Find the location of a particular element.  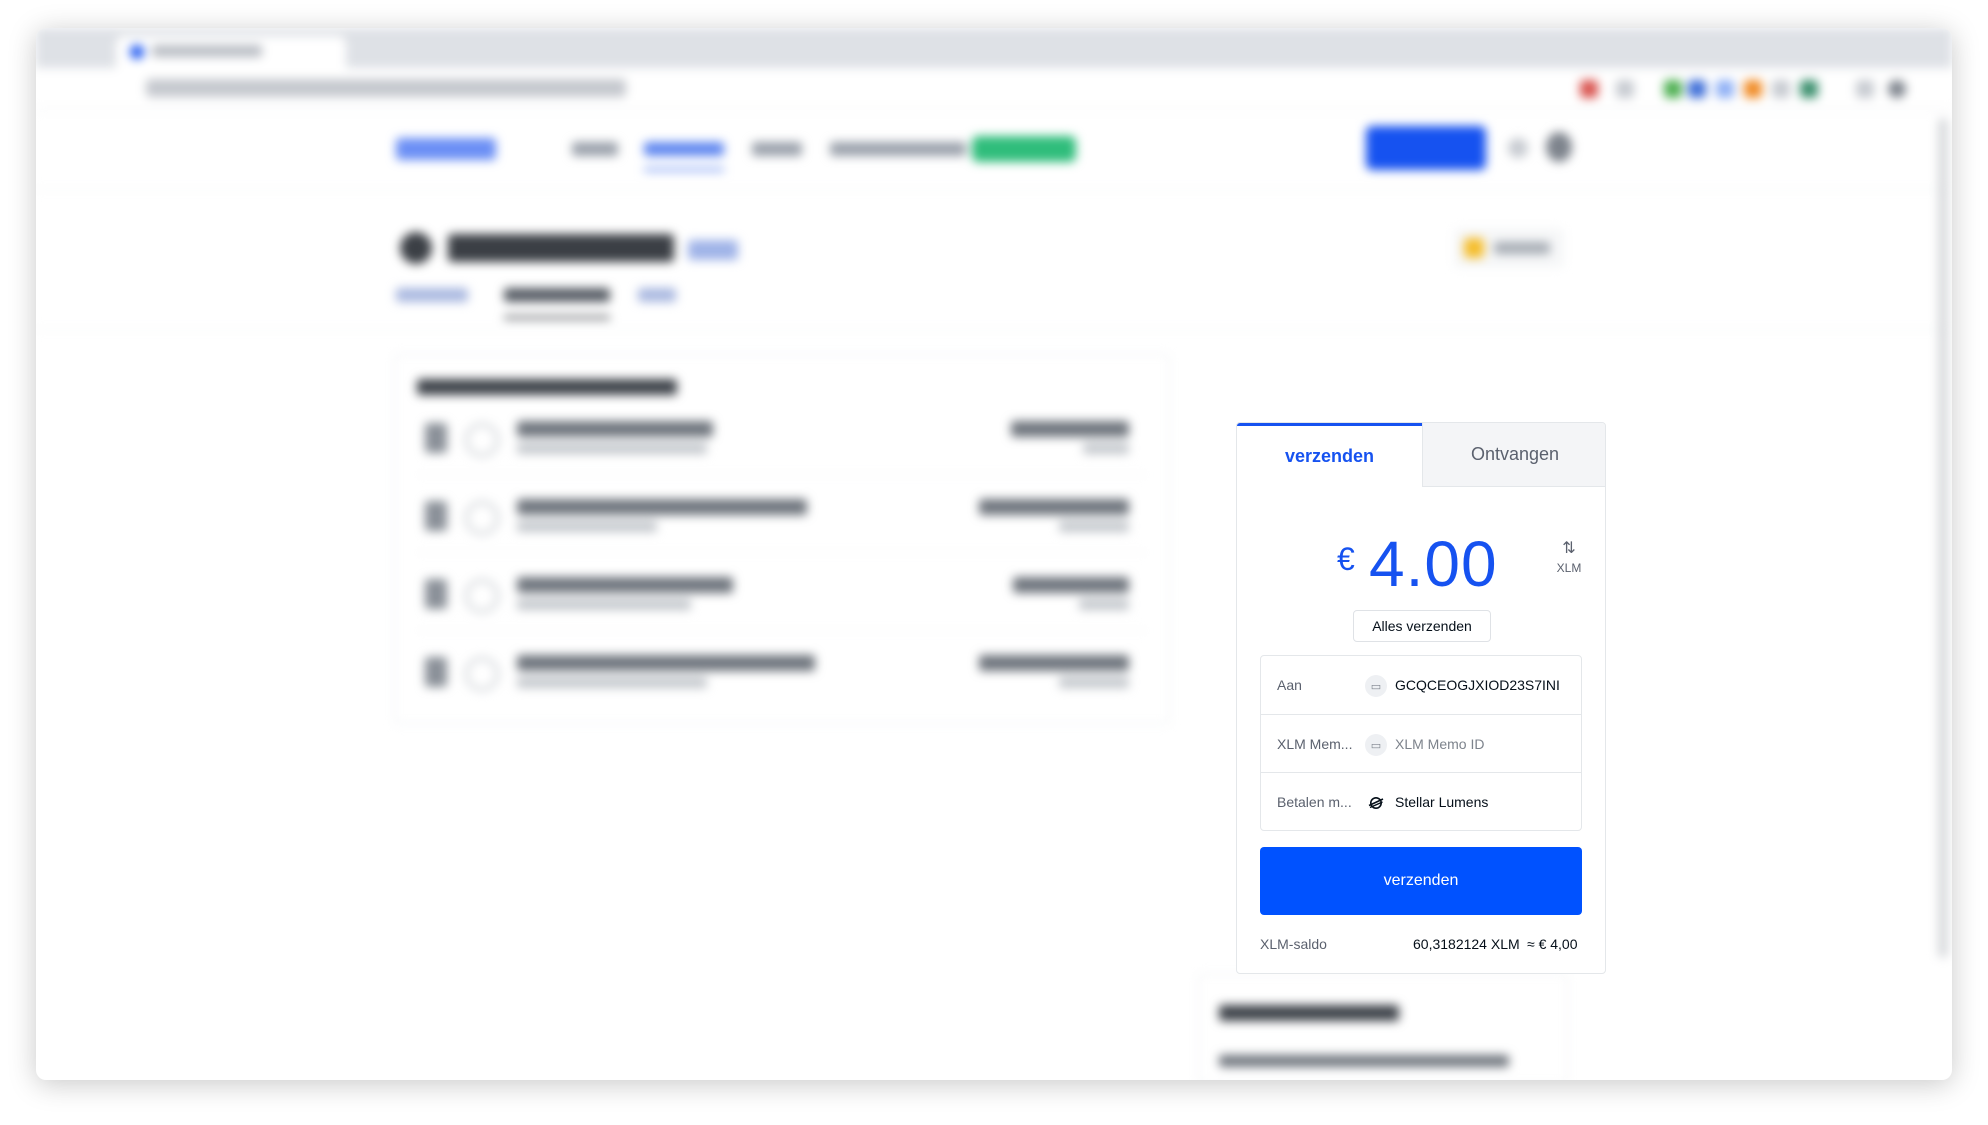

address-bar is located at coordinates (994, 89).